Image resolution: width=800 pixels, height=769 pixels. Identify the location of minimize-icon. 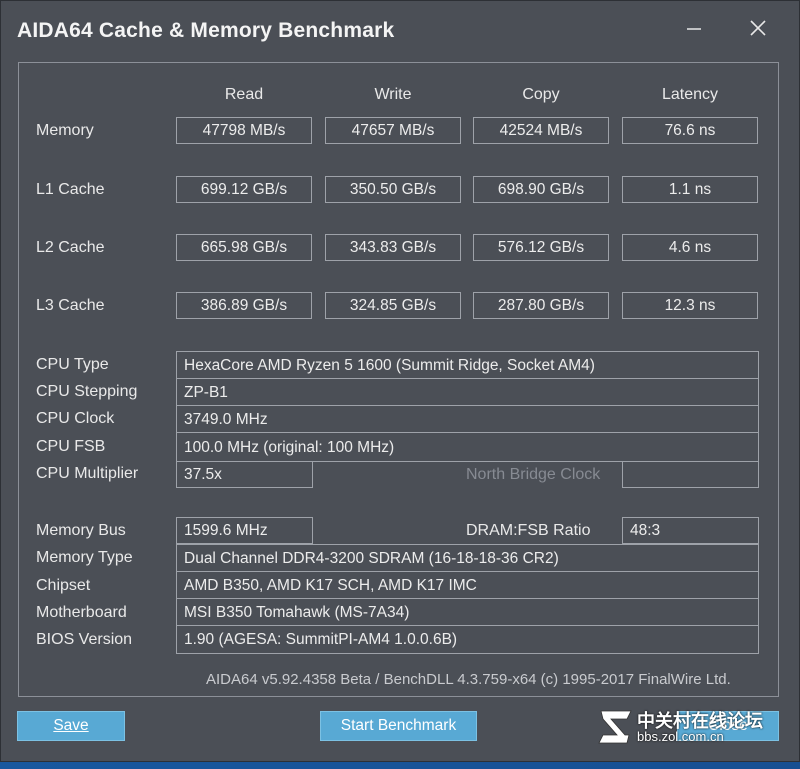
(694, 29).